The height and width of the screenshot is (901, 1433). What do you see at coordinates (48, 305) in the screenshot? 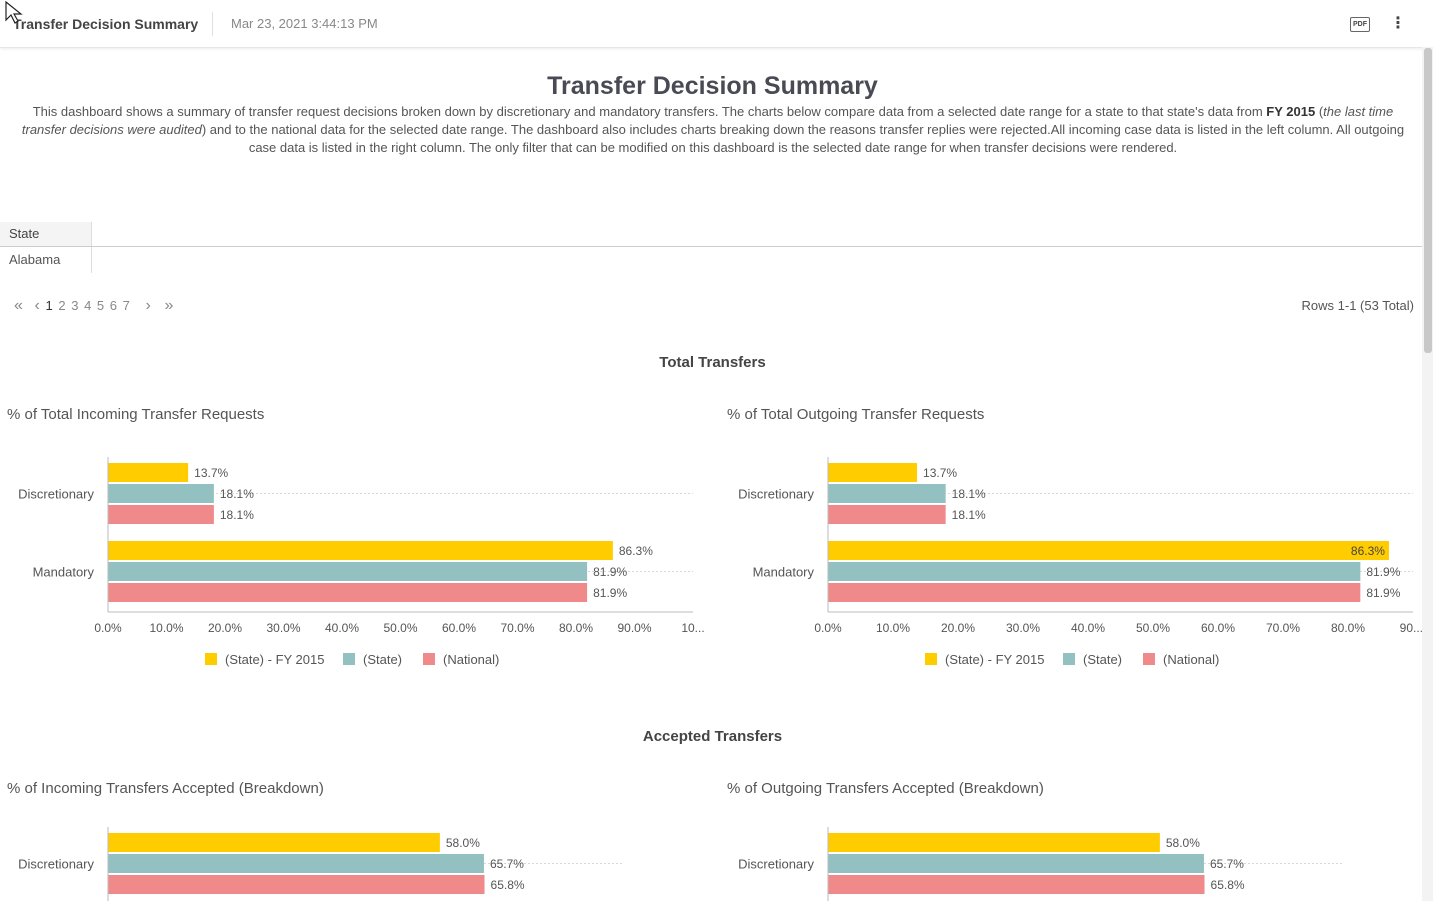
I see `page-number: 1` at bounding box center [48, 305].